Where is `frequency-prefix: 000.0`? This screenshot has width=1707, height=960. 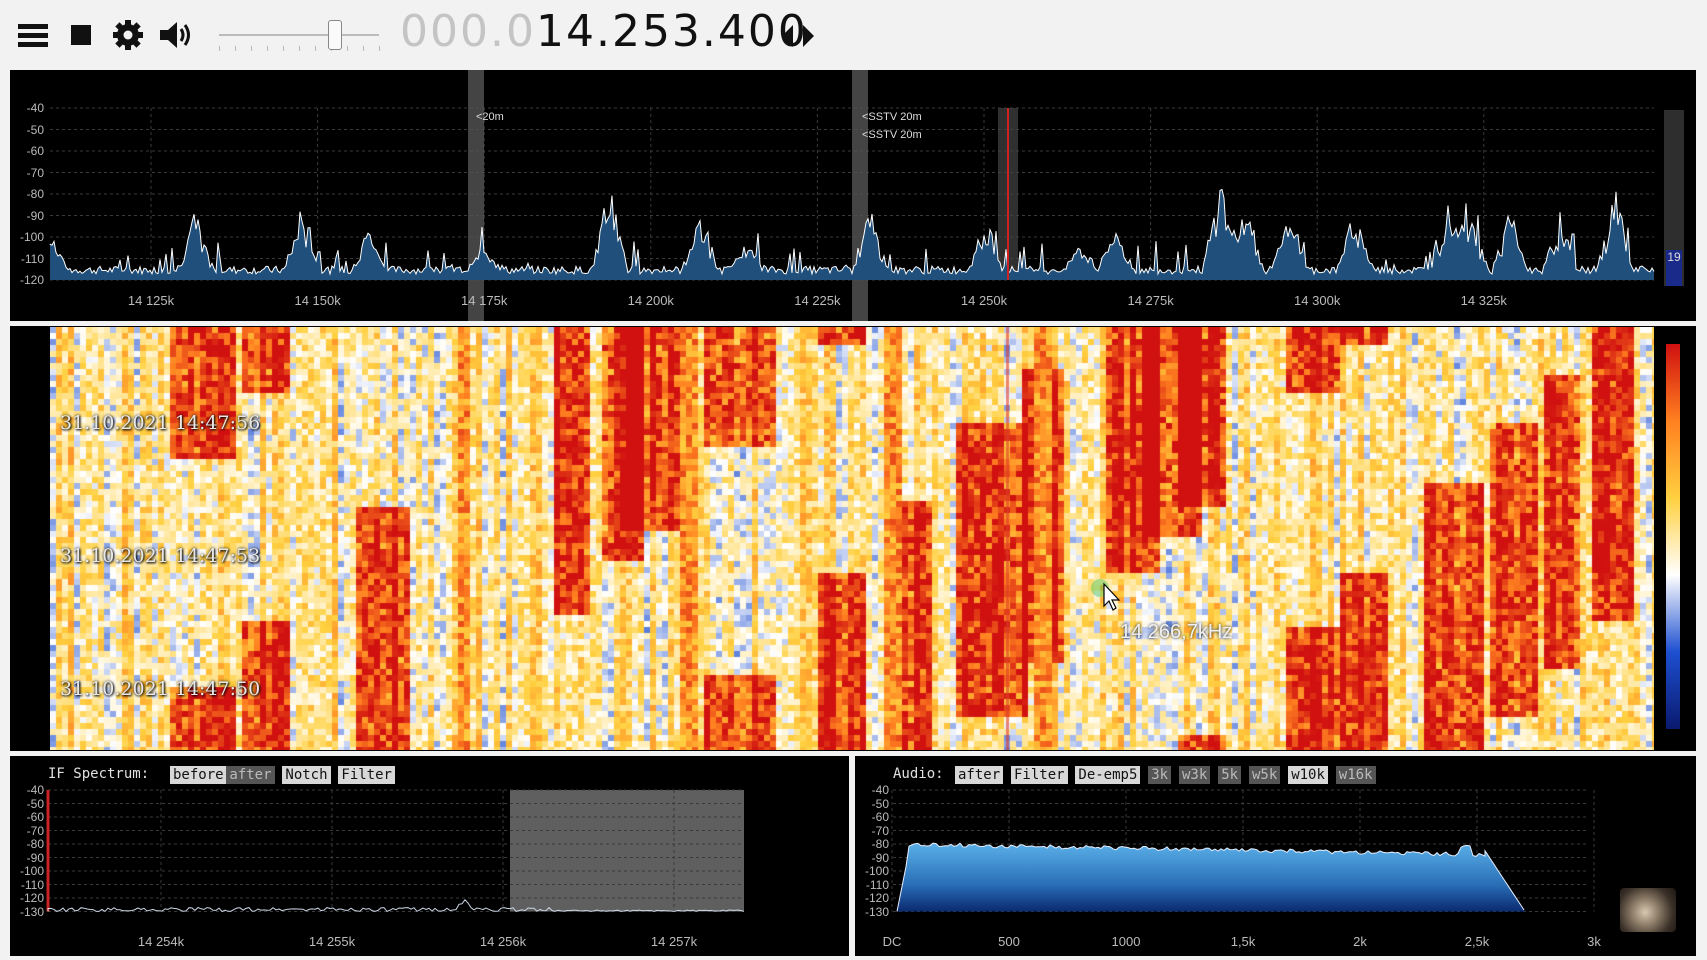
frequency-prefix: 000.0 is located at coordinates (468, 31).